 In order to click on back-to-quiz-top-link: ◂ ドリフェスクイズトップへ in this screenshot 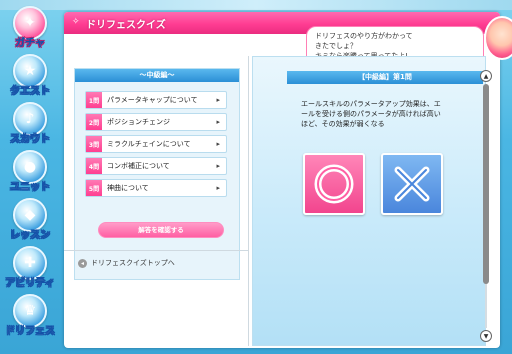, I will do `click(126, 263)`.